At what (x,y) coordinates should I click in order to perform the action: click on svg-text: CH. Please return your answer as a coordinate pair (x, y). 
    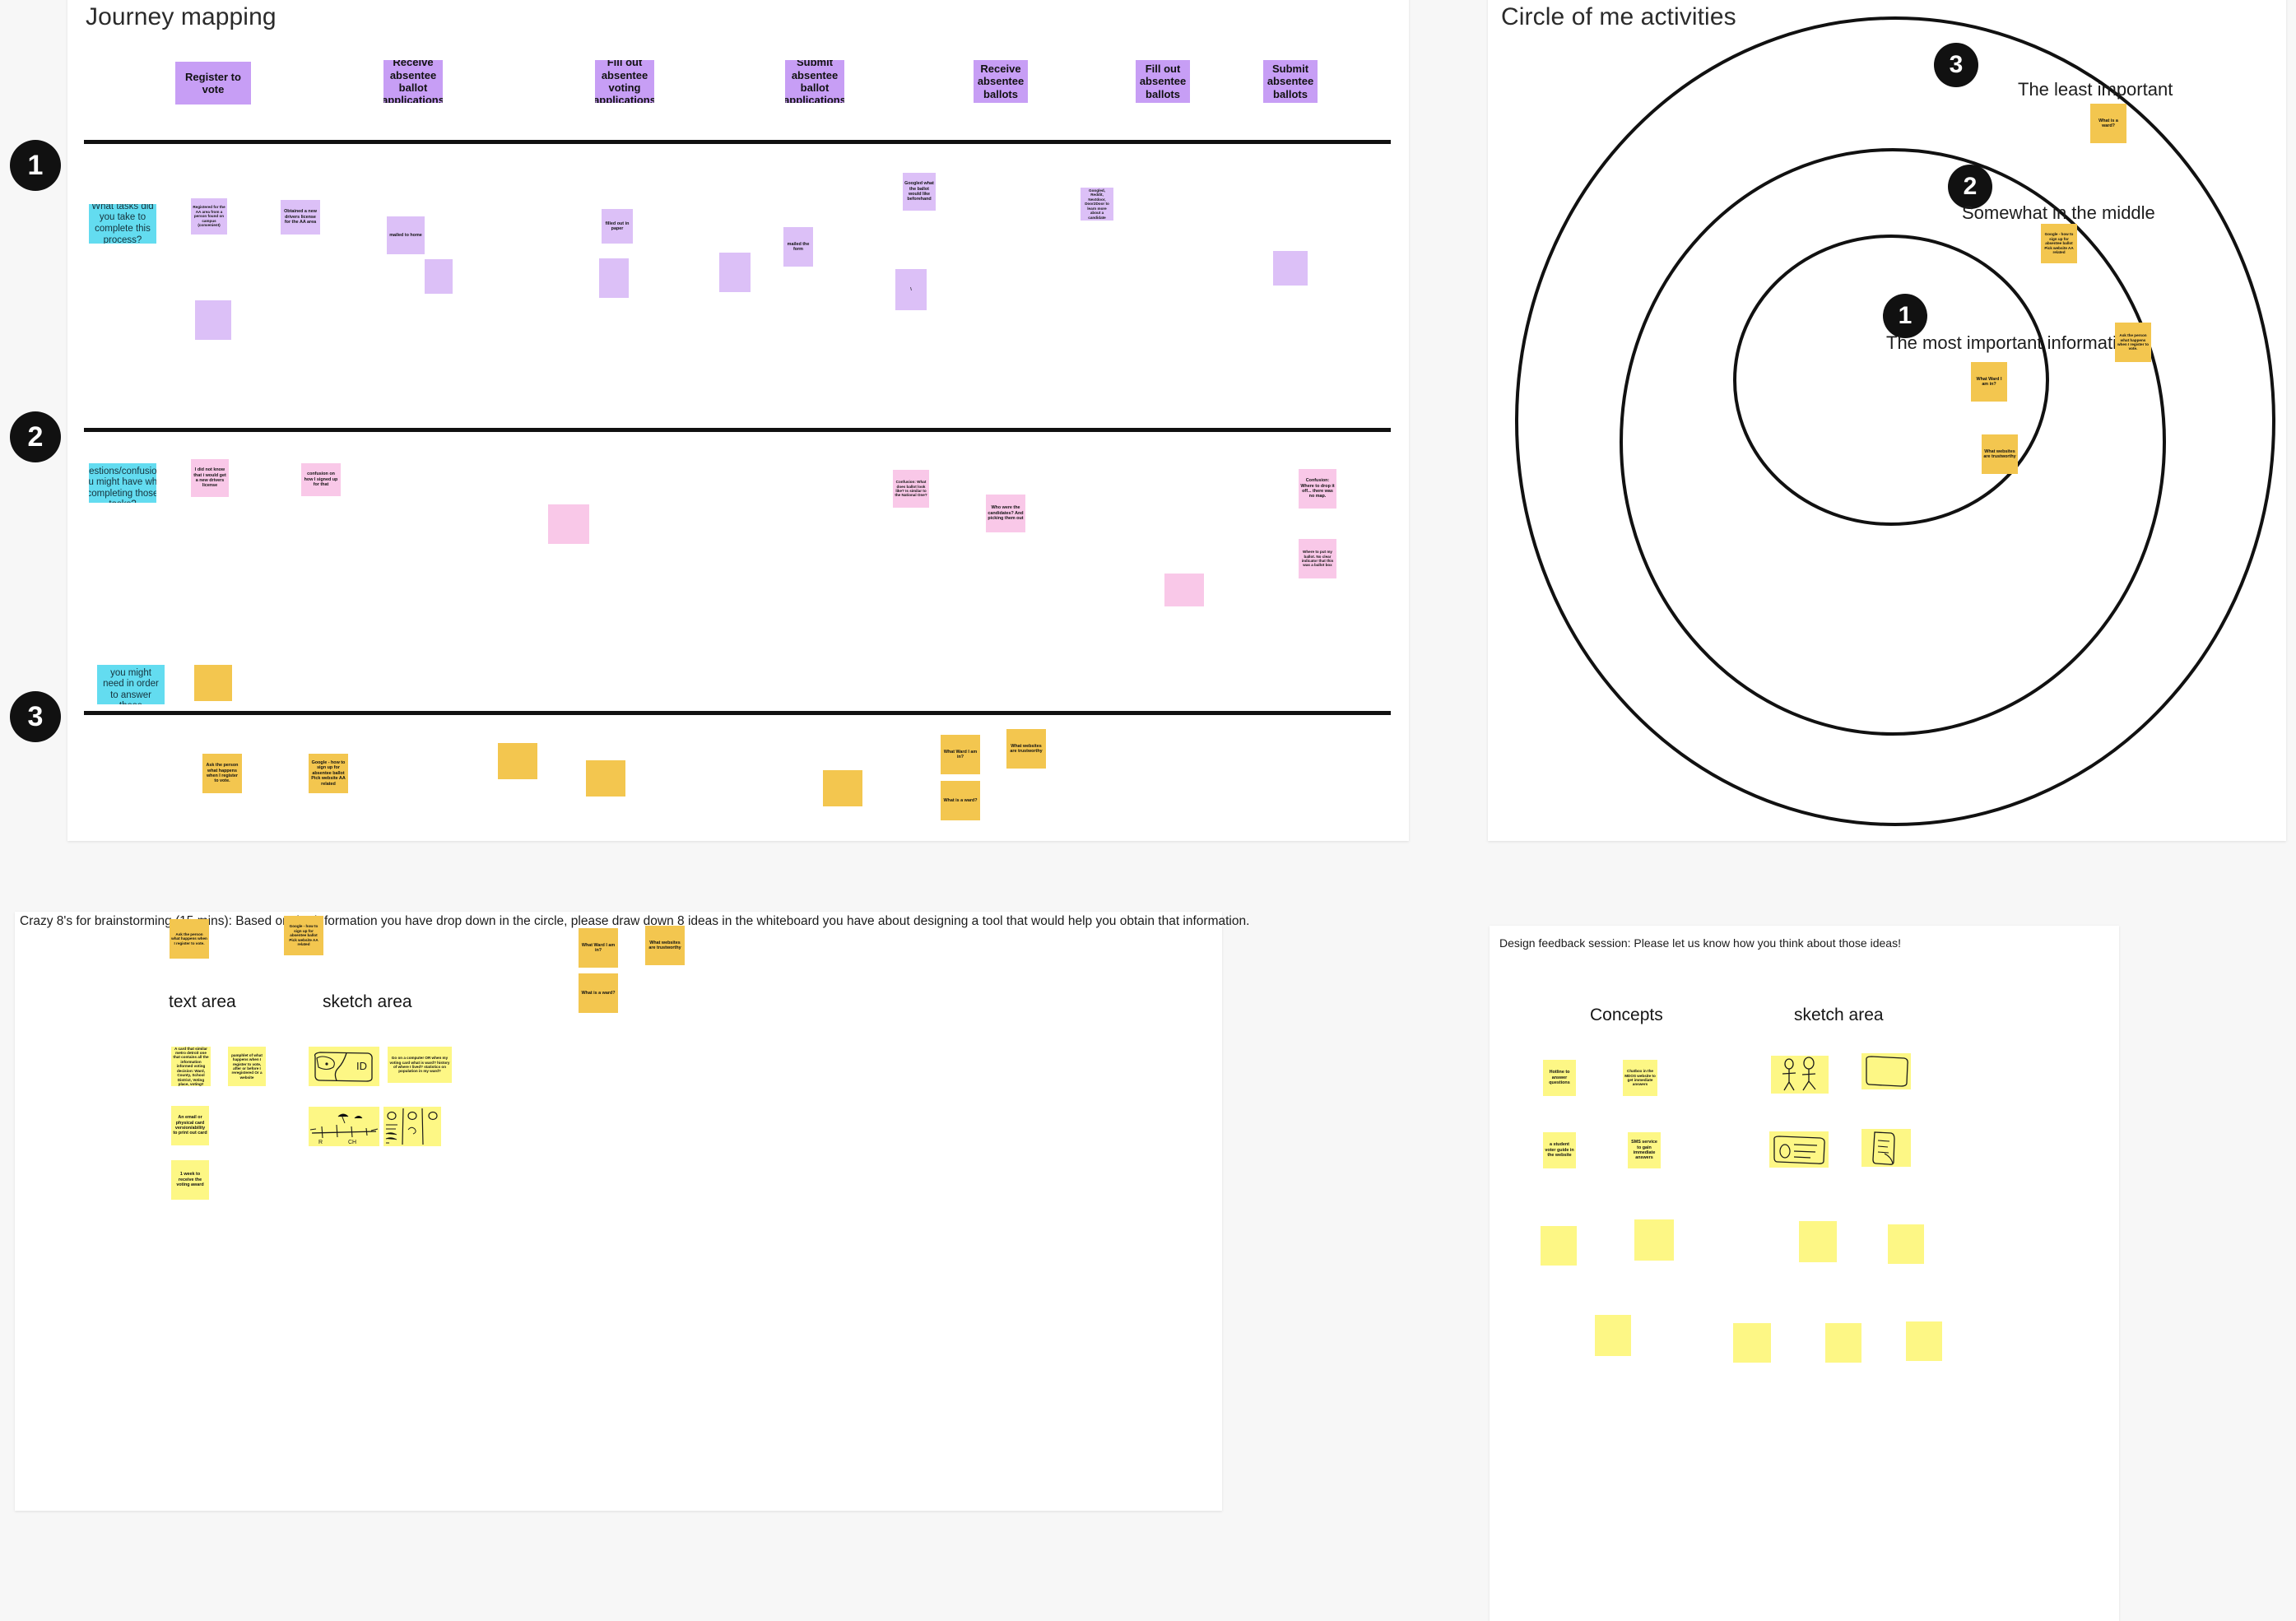
    Looking at the image, I should click on (352, 1142).